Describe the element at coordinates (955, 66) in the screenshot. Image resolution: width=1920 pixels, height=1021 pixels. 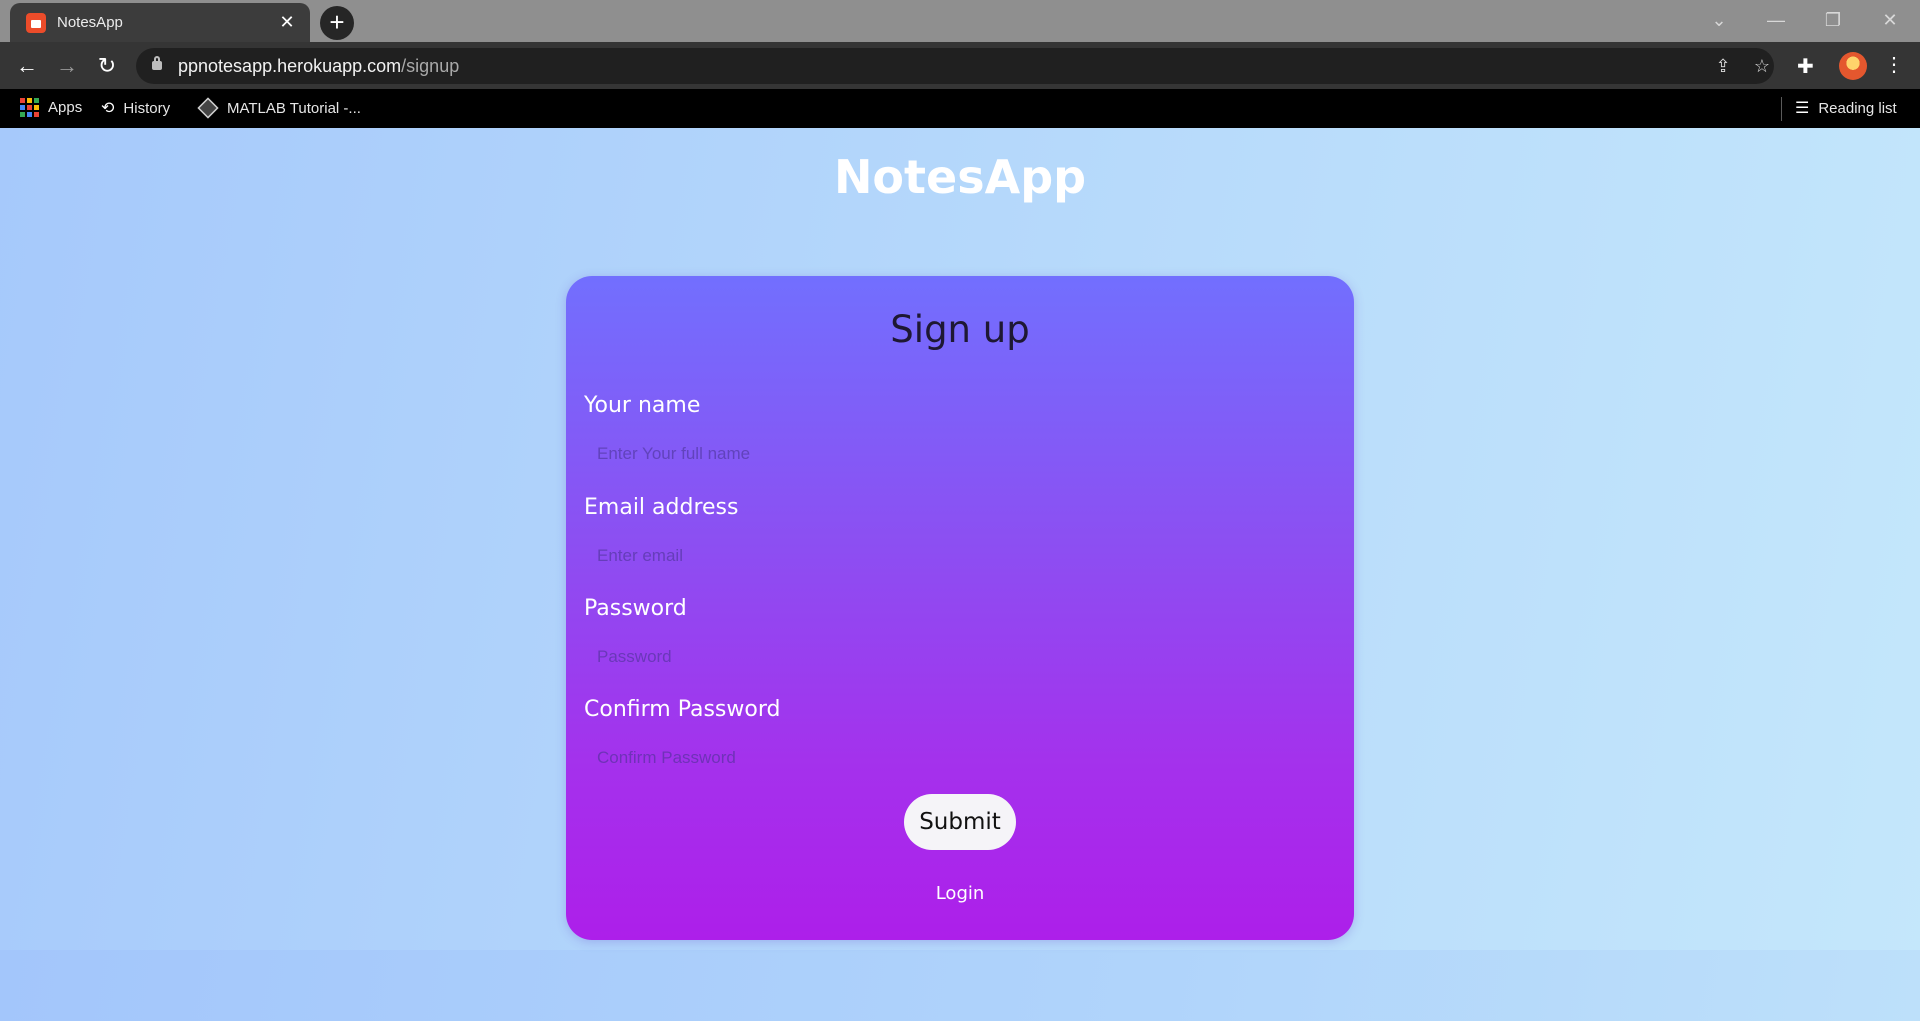
I see `address-bar: ppnotesapp.herokuapp.com/signup ⇪ ☆` at that location.